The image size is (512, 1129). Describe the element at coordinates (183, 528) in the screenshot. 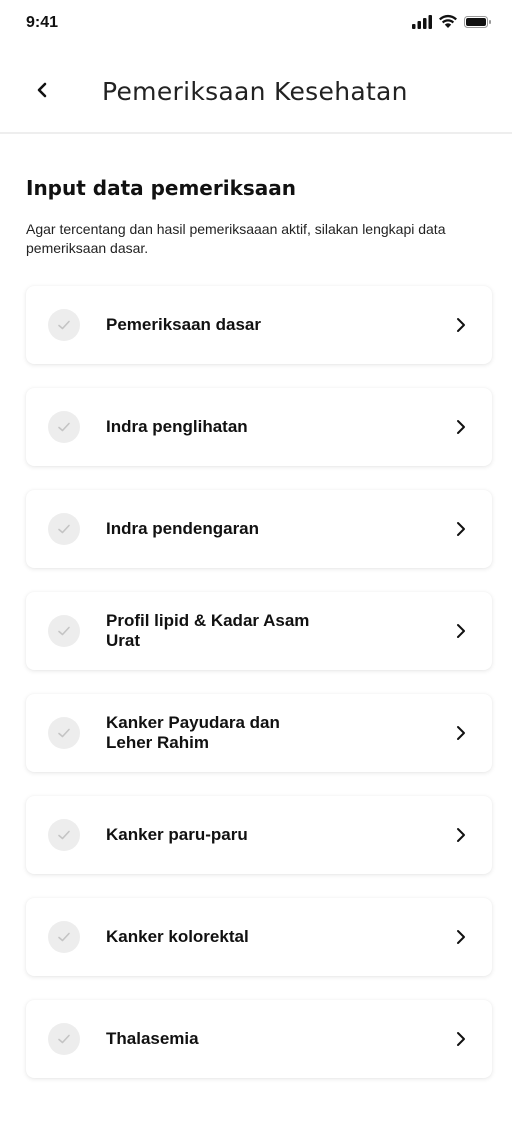

I see `list-item-label: Indra pendengaran` at that location.